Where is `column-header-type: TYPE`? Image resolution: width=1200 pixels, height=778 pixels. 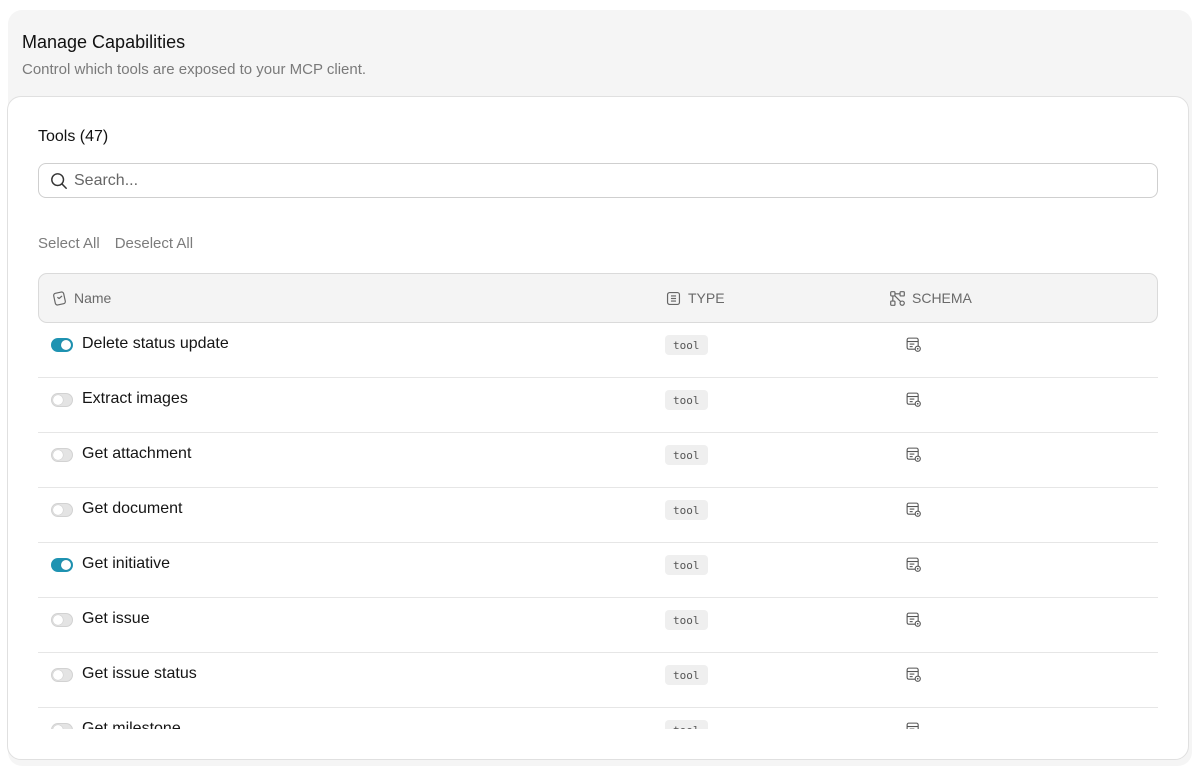
column-header-type: TYPE is located at coordinates (695, 298).